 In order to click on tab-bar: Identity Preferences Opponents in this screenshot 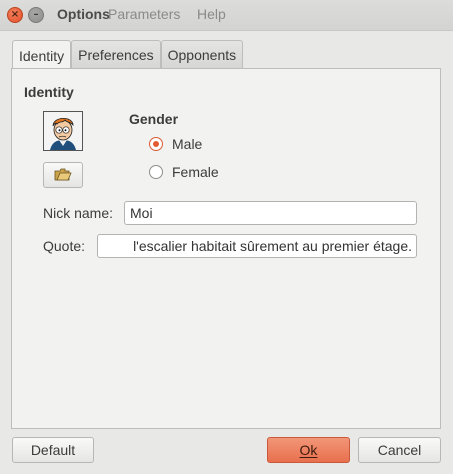, I will do `click(128, 55)`.